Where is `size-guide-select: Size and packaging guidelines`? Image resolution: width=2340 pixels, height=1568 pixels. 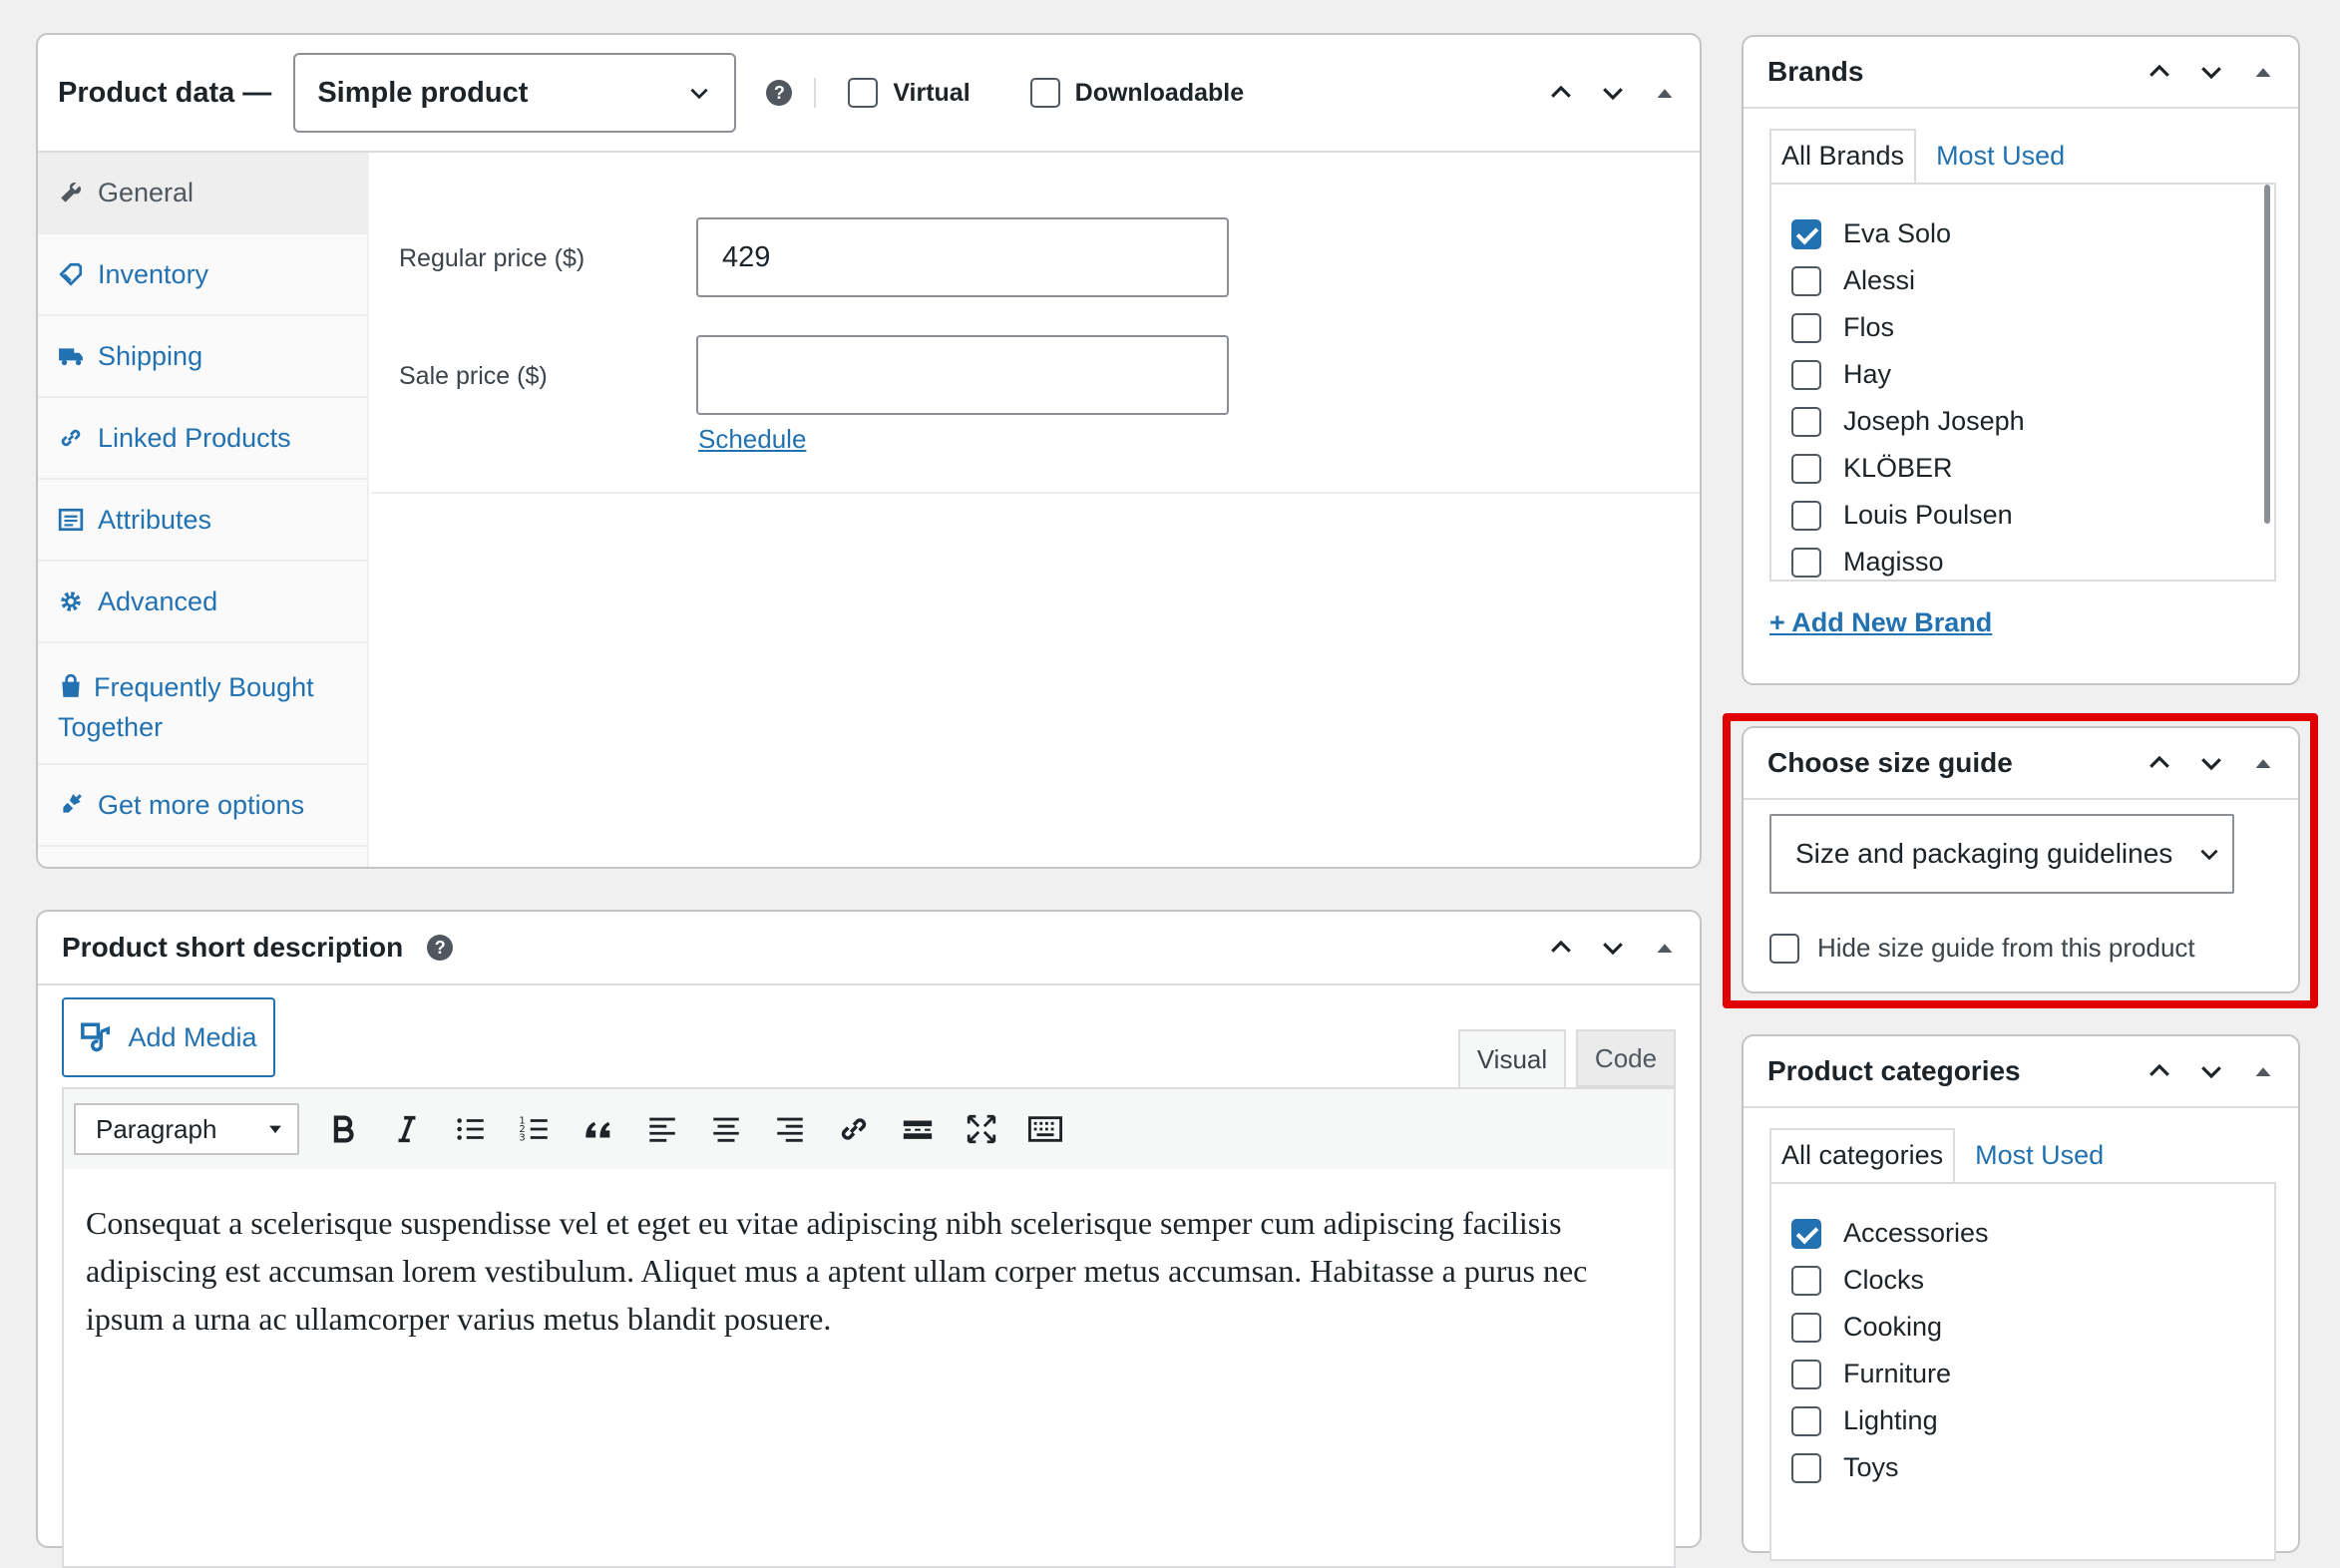 size-guide-select: Size and packaging guidelines is located at coordinates (2001, 854).